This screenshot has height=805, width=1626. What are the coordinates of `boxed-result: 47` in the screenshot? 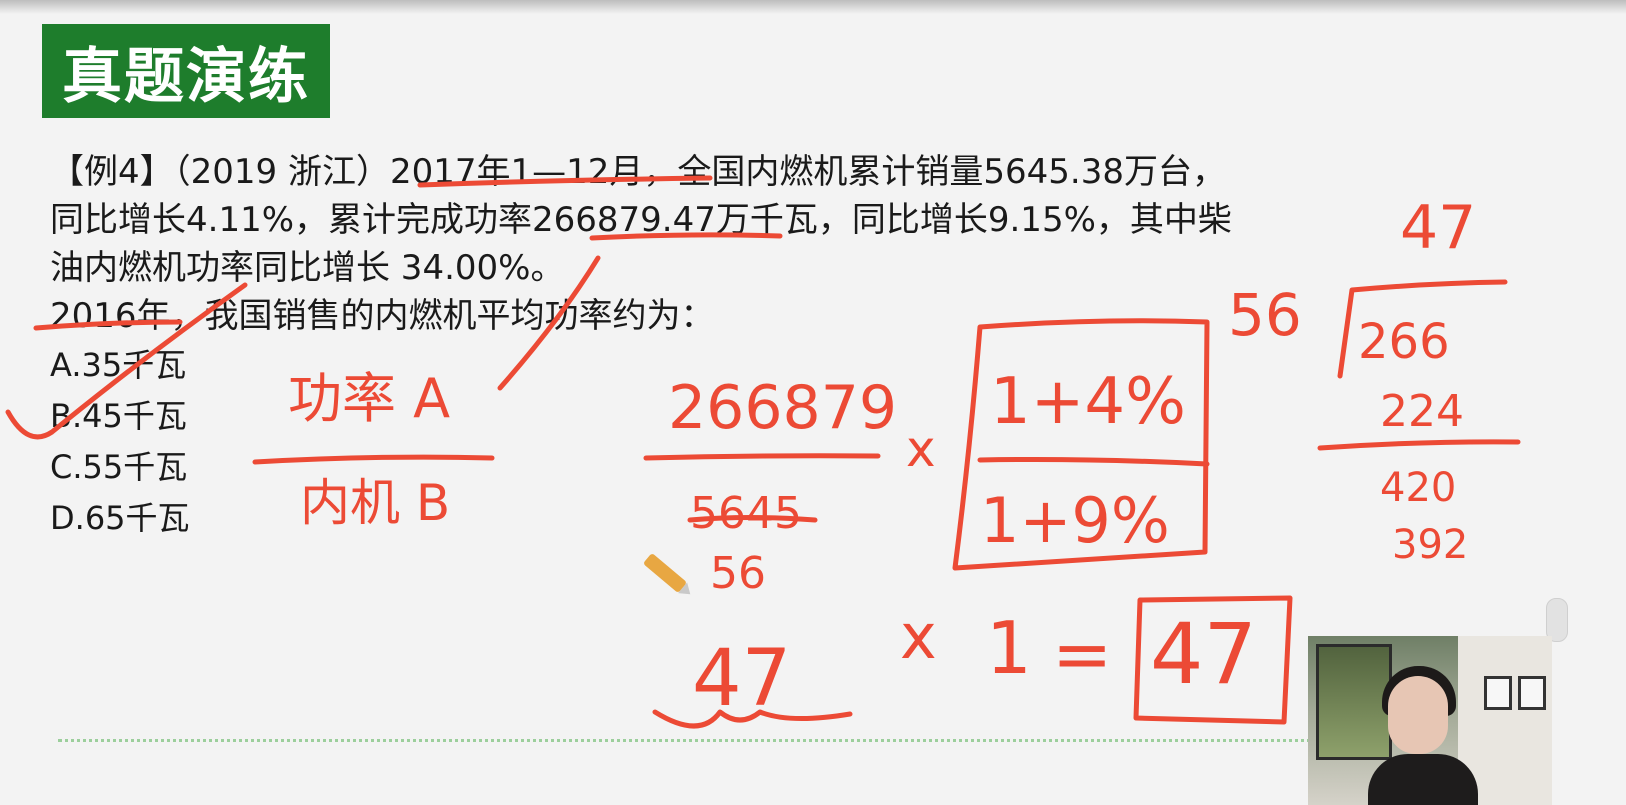 It's located at (1203, 654).